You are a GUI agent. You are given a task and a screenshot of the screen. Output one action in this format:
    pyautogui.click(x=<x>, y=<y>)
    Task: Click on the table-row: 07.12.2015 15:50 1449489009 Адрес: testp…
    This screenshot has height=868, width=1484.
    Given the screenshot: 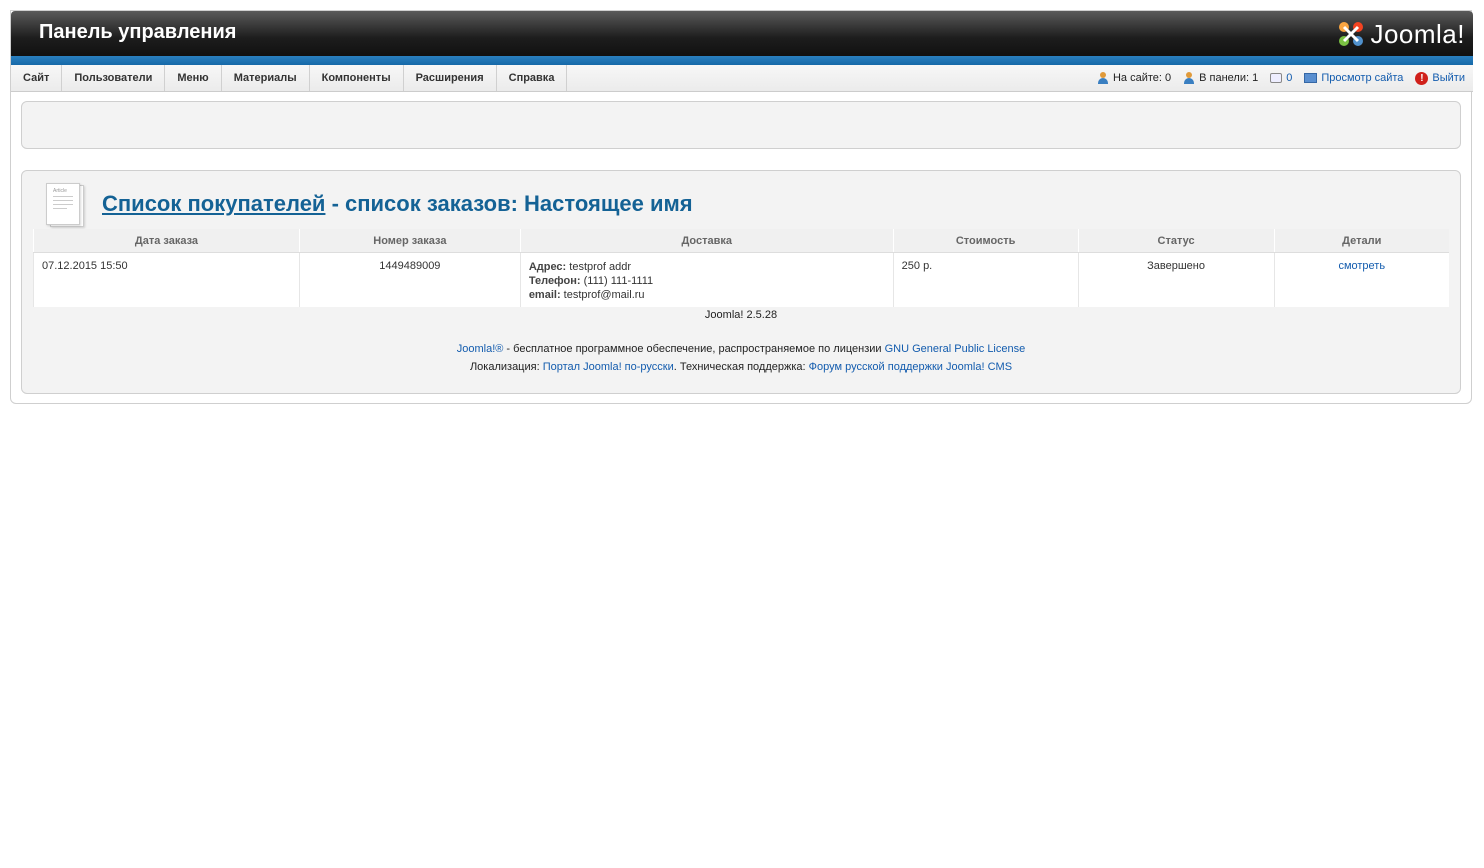 What is the action you would take?
    pyautogui.click(x=741, y=279)
    